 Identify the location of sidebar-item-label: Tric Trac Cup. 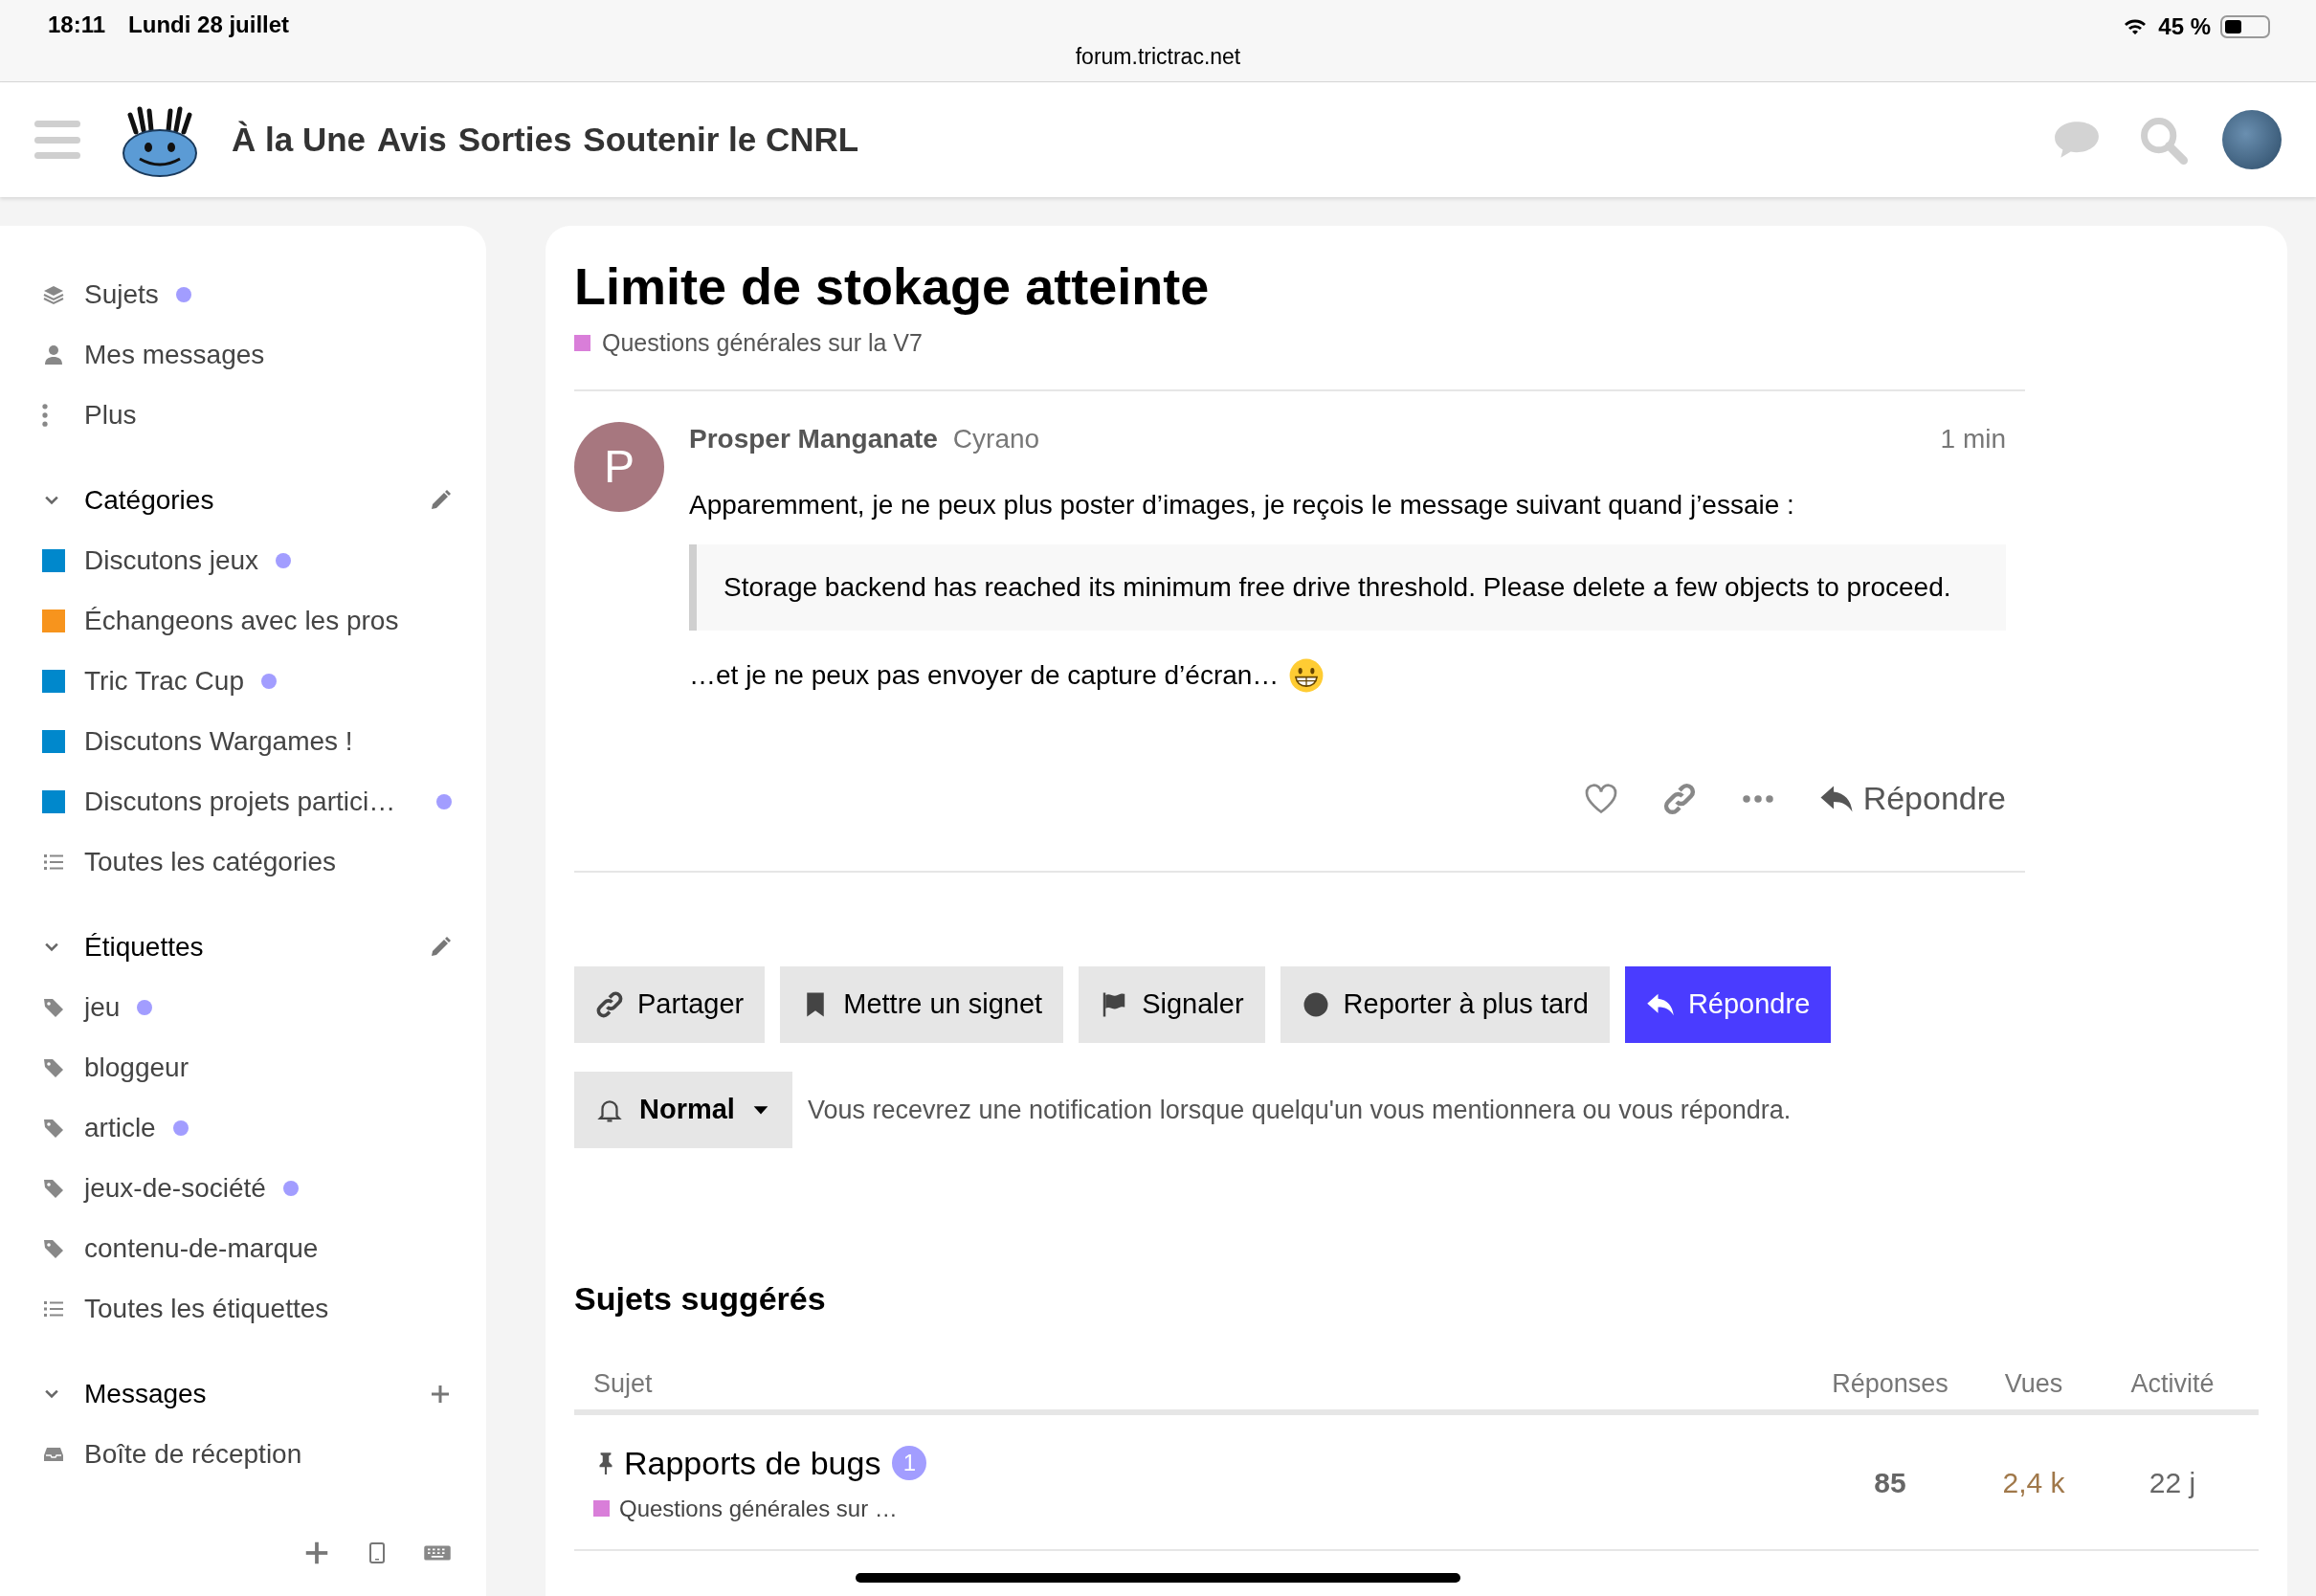
(164, 681).